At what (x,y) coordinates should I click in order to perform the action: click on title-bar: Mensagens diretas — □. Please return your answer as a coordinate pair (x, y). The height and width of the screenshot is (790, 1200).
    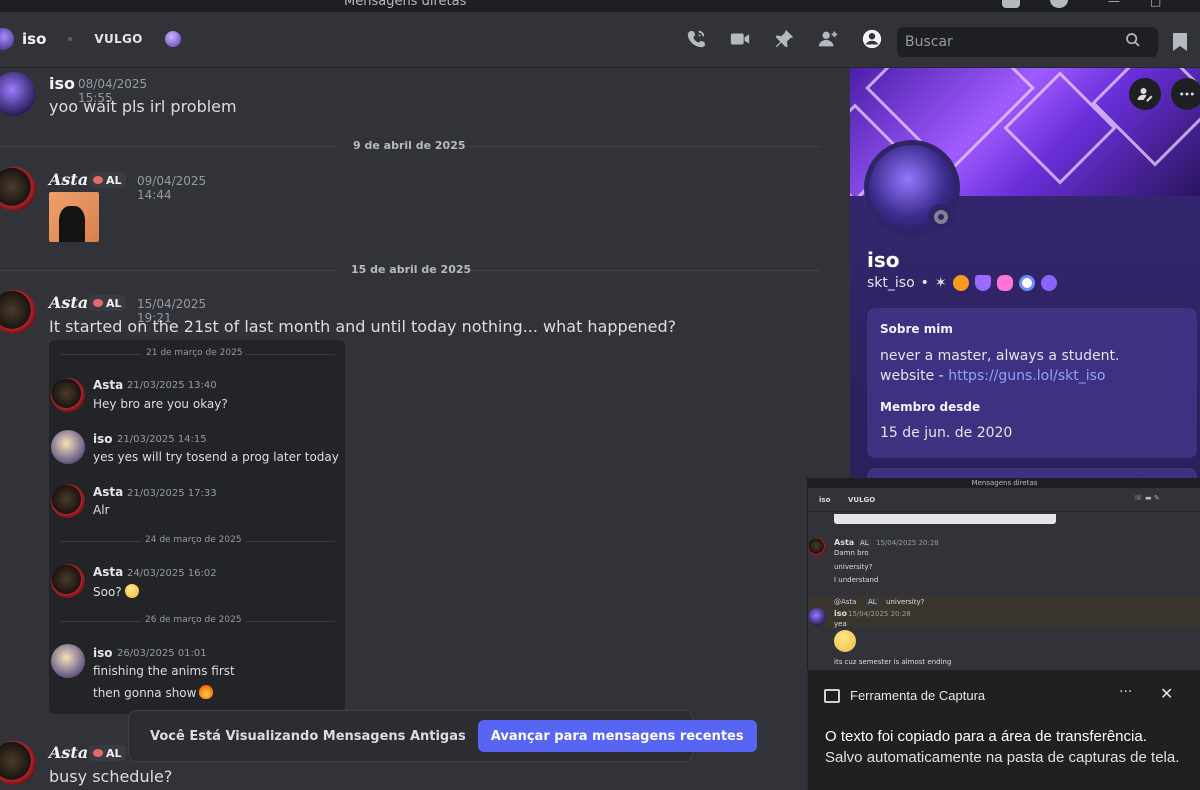
    Looking at the image, I should click on (600, 6).